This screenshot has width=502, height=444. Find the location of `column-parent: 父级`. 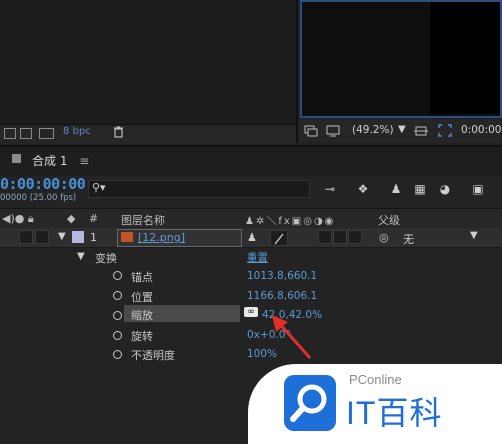

column-parent: 父级 is located at coordinates (389, 220).